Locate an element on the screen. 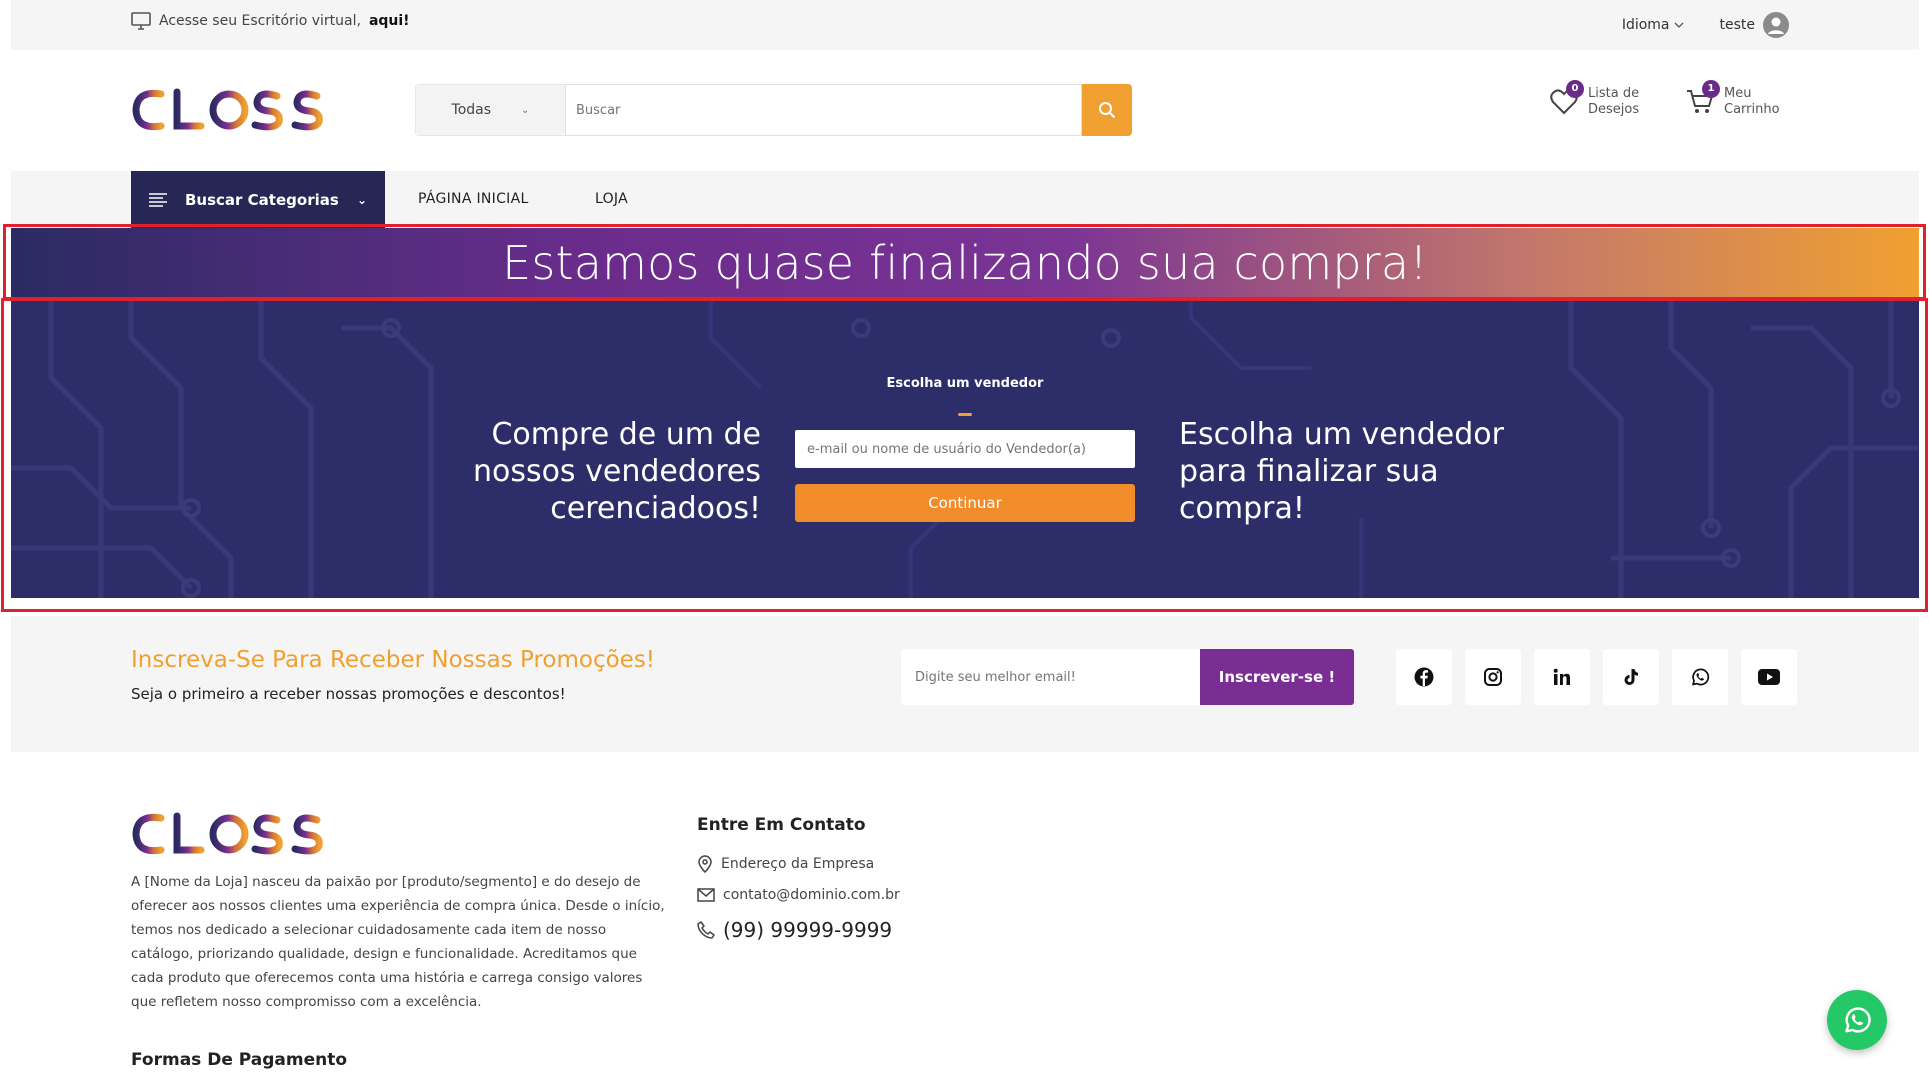 The width and height of the screenshot is (1929, 1079). menu-lines-icon is located at coordinates (158, 199).